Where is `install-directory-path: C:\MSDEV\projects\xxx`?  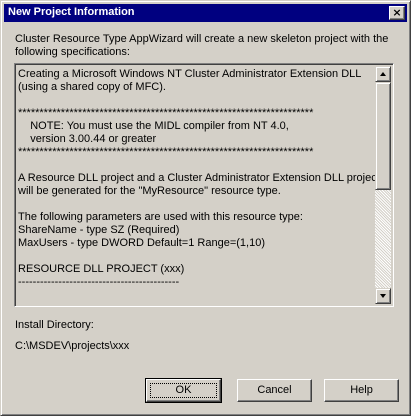
install-directory-path: C:\MSDEV\projects\xxx is located at coordinates (72, 346).